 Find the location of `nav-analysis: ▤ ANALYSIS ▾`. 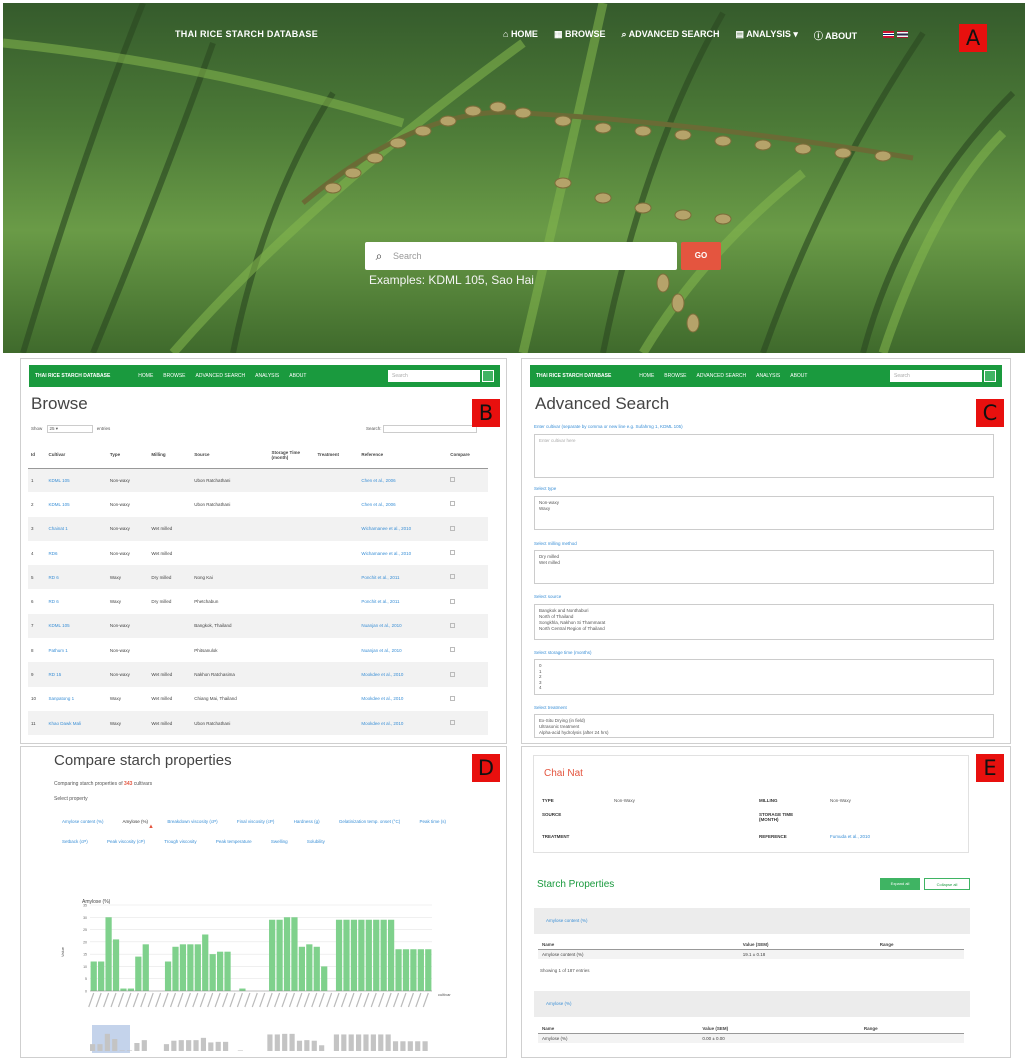

nav-analysis: ▤ ANALYSIS ▾ is located at coordinates (767, 35).